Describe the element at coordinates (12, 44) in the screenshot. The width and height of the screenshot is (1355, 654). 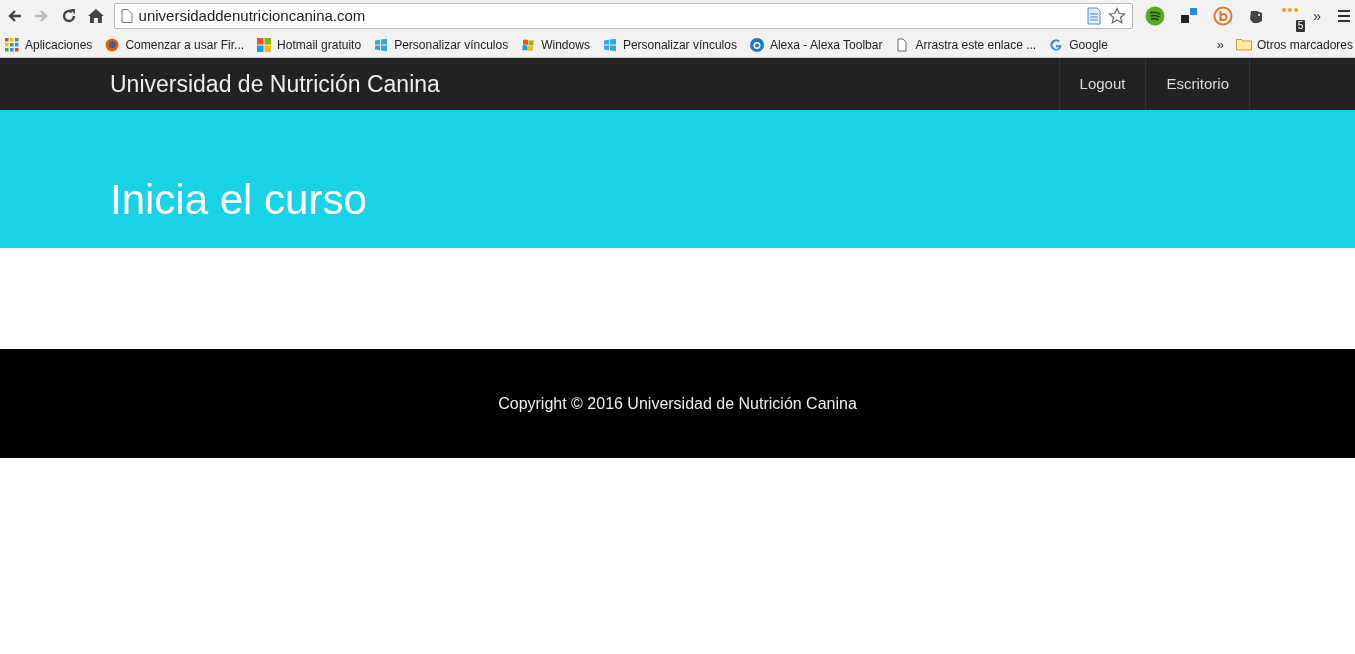
I see `apps-grid-icon` at that location.